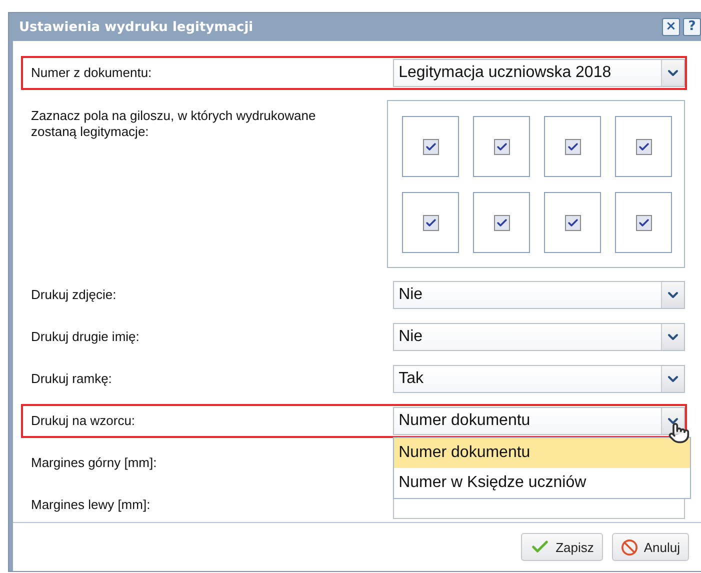 This screenshot has height=573, width=701. Describe the element at coordinates (561, 547) in the screenshot. I see `save-button: Zapisz` at that location.